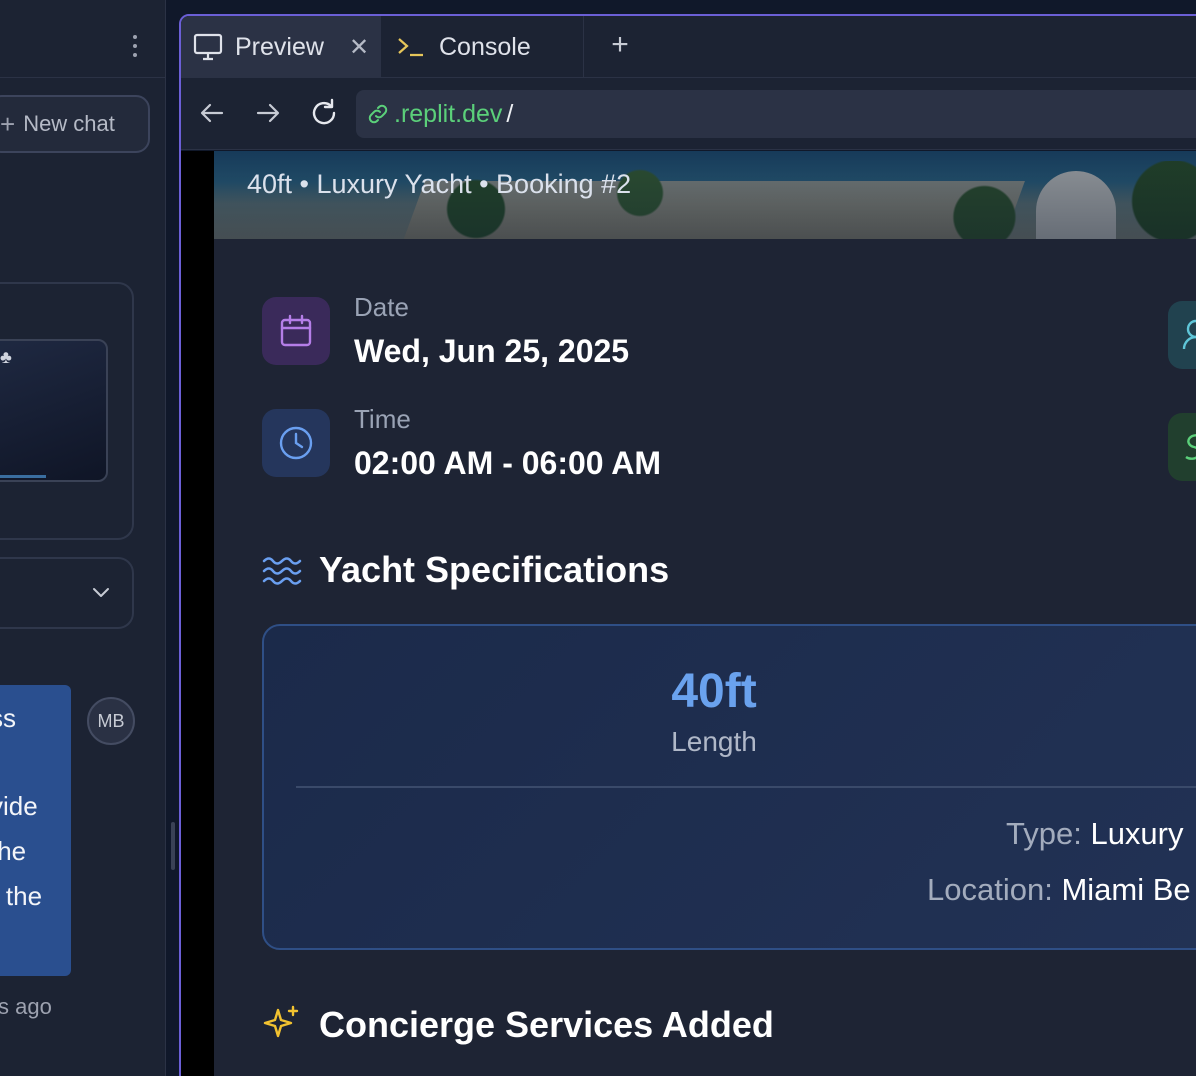 The image size is (1196, 1076). I want to click on thumbnail-bar, so click(23, 476).